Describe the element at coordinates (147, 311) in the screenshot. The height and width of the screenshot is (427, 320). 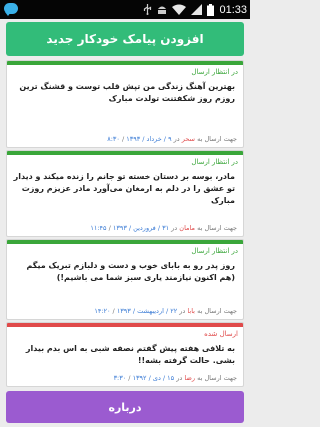
I see `send-date: ۲۲ / اردیبهشت / ۱۳۹۳` at that location.